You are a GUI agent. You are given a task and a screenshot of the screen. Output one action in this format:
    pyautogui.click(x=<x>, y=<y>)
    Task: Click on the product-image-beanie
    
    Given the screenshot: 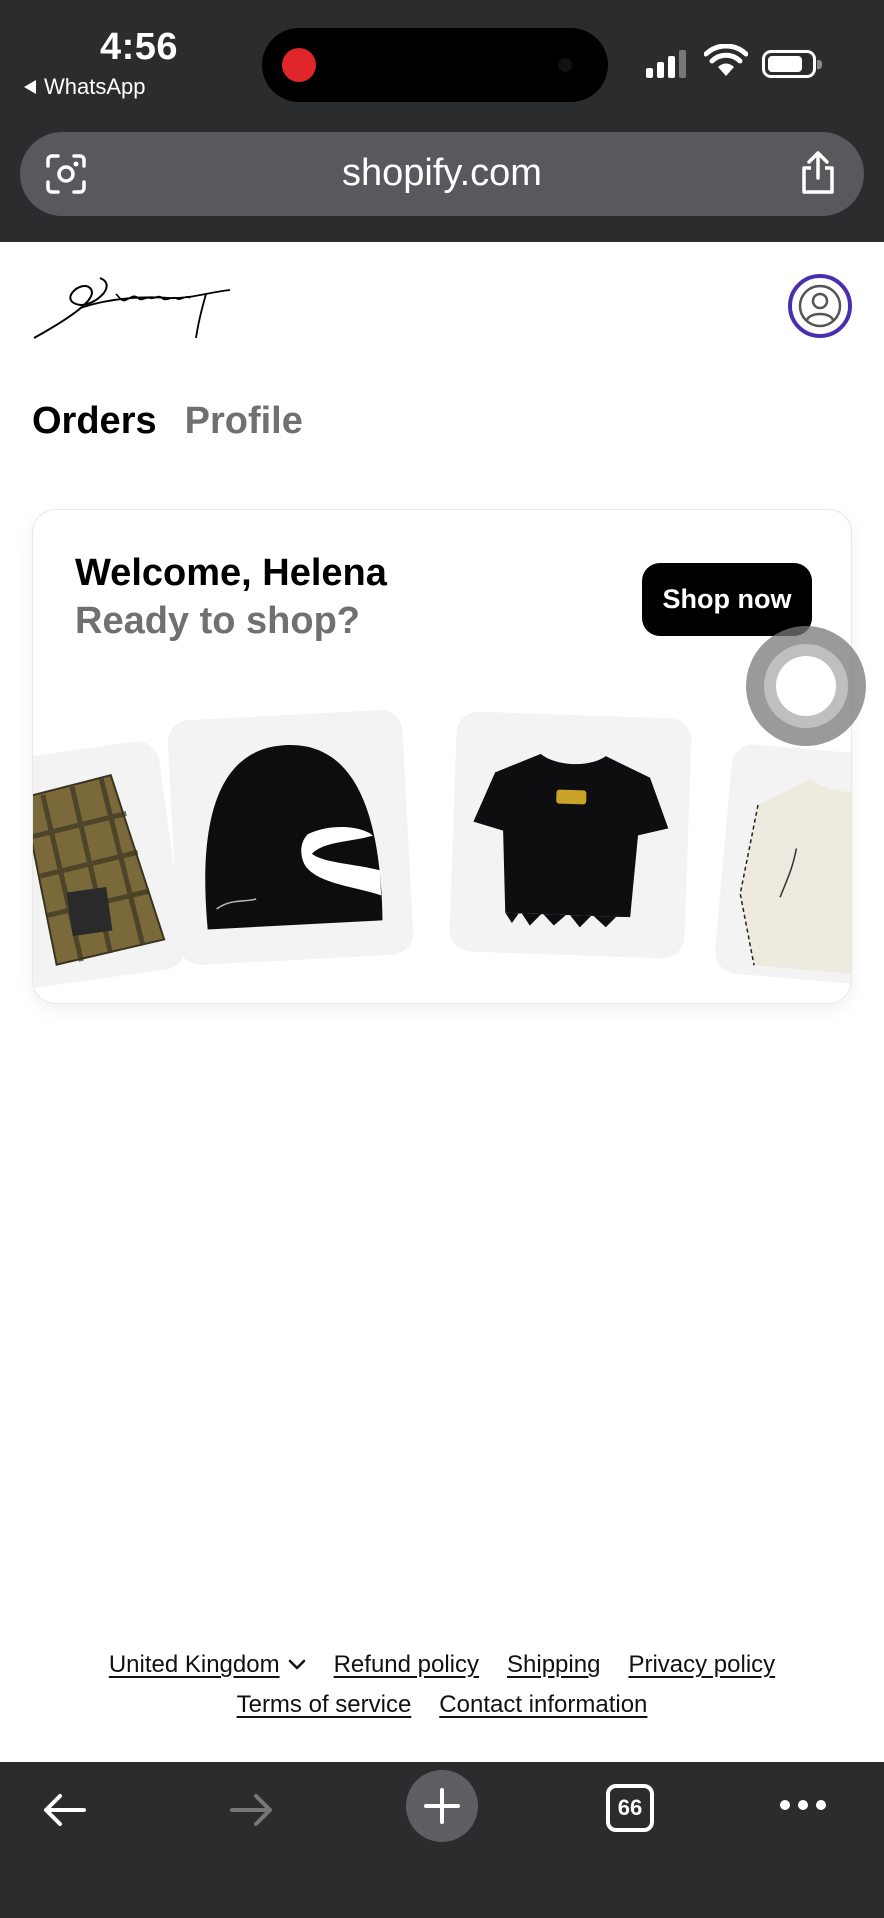 What is the action you would take?
    pyautogui.click(x=290, y=837)
    